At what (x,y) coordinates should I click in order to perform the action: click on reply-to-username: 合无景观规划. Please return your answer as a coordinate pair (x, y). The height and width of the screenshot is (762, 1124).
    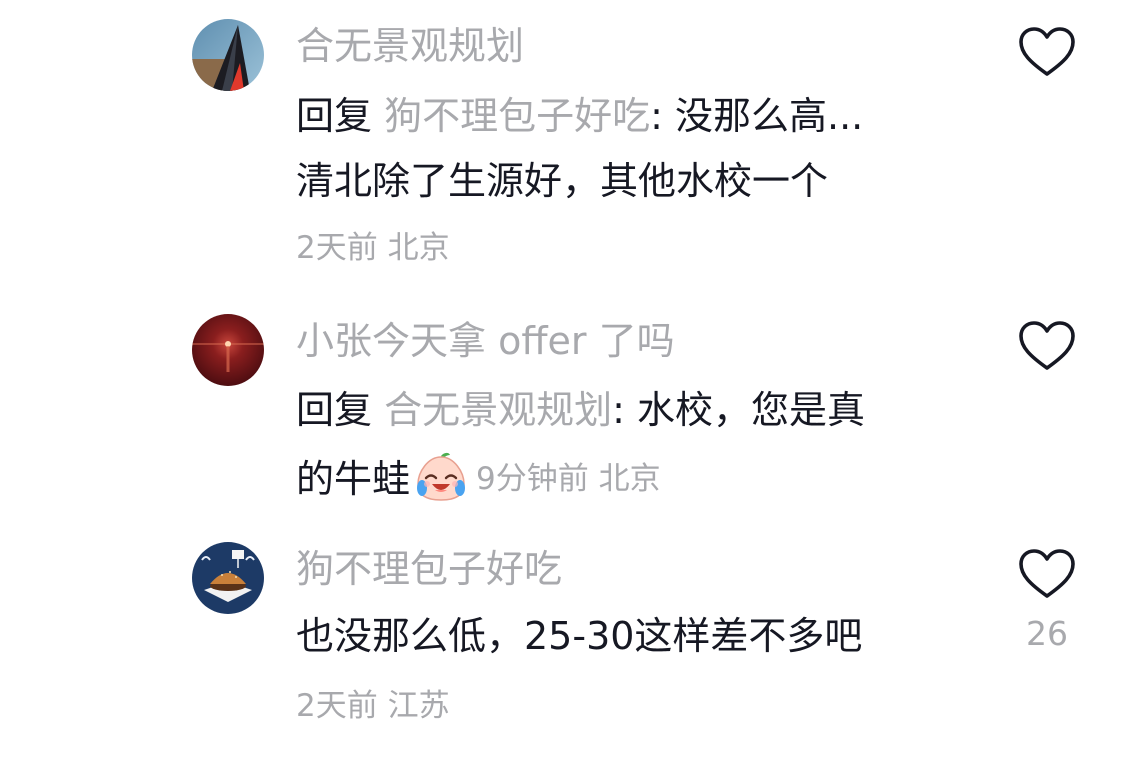
    Looking at the image, I should click on (498, 410).